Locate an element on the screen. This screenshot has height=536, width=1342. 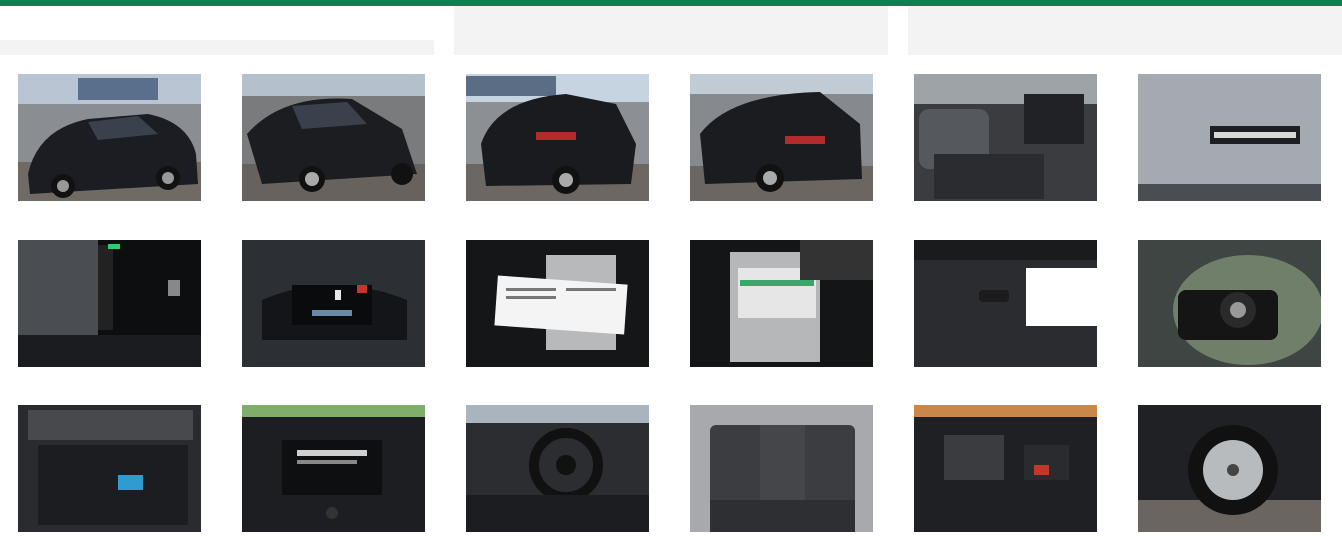
photo-instrument-dark is located at coordinates (109, 303).